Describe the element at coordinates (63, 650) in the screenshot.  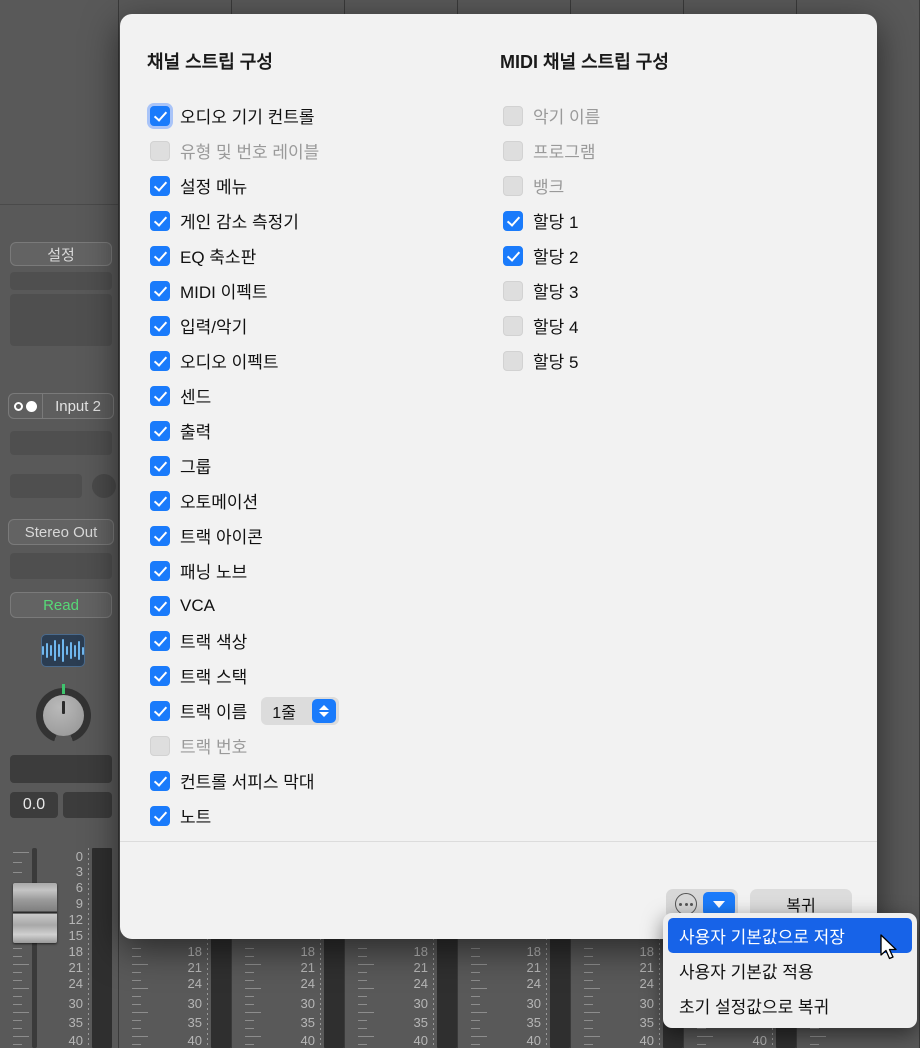
I see `track-icon-button` at that location.